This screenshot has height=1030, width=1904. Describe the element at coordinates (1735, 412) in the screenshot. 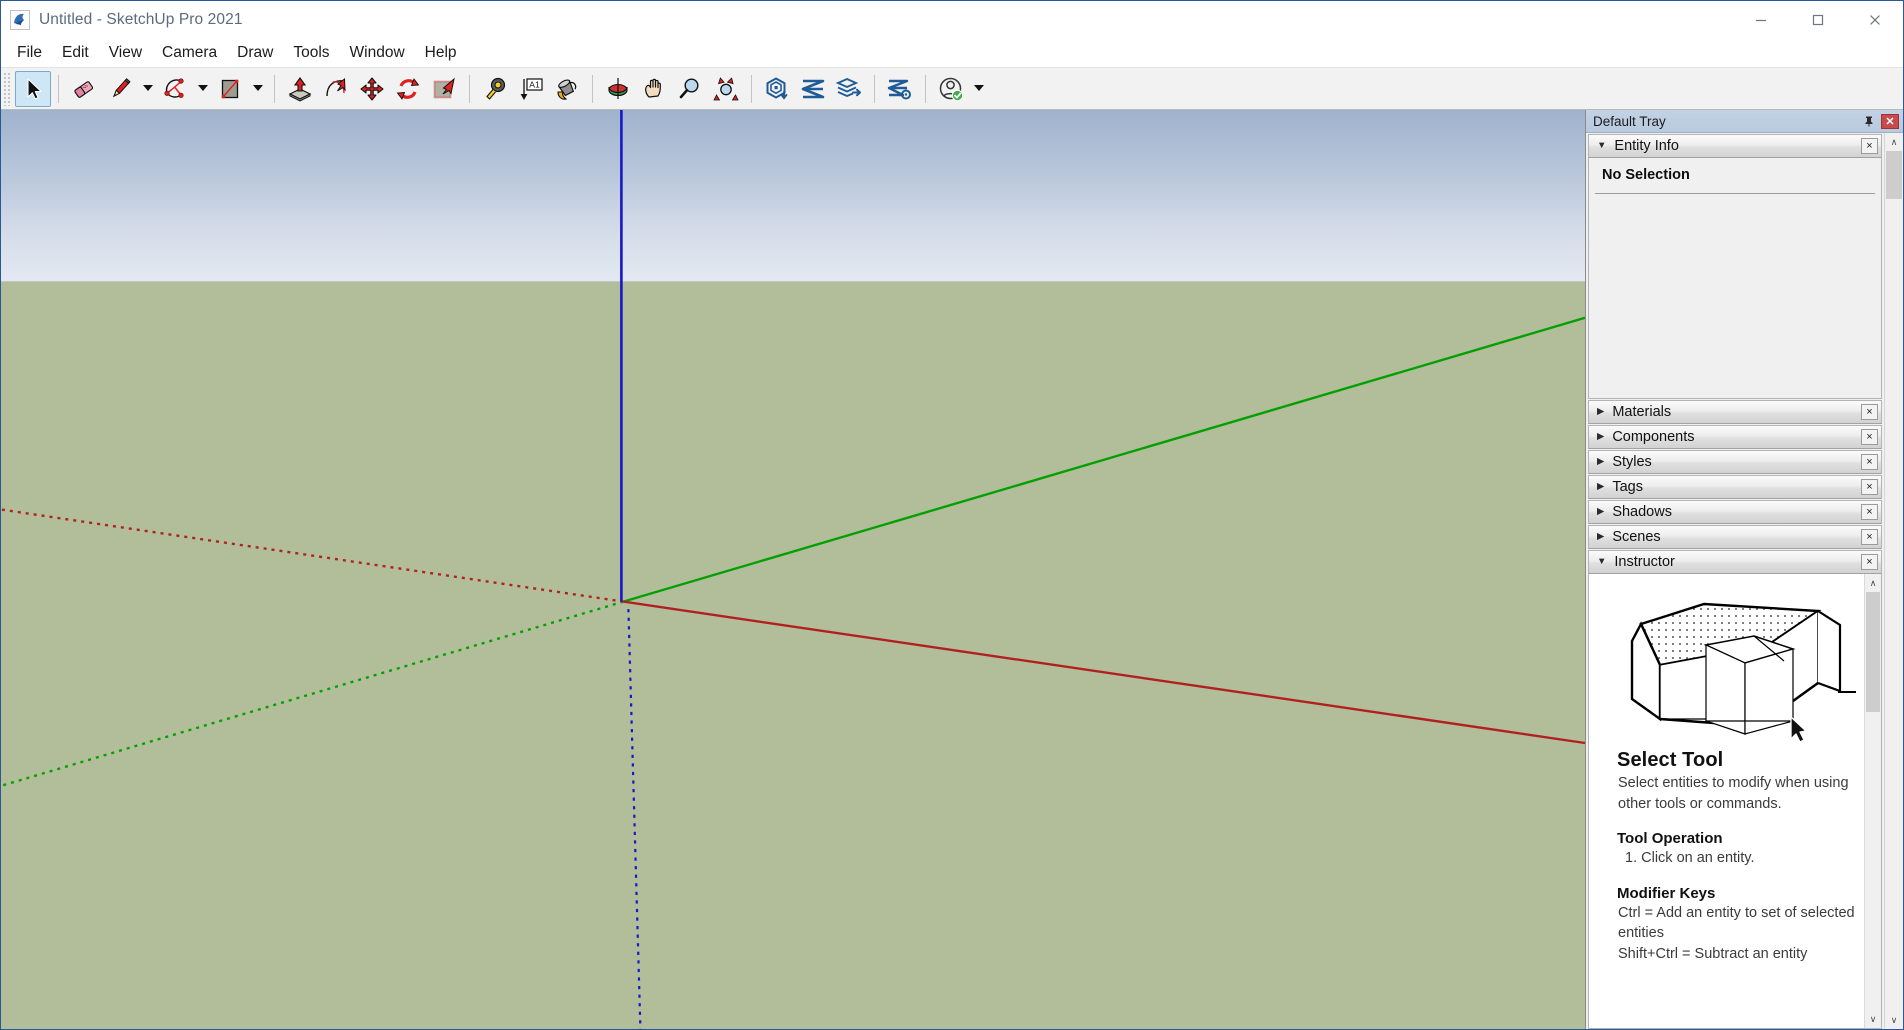

I see `panel-header-materials: ▶ Materials ×` at that location.